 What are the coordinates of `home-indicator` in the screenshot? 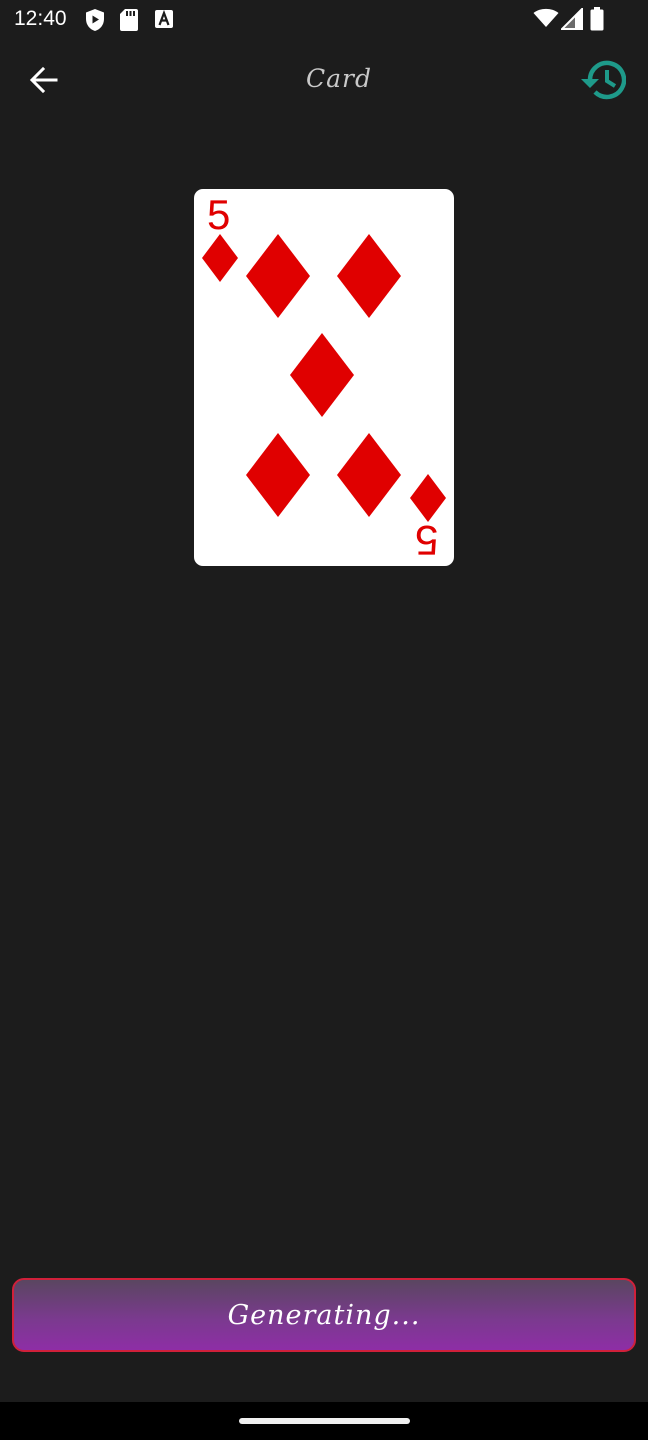 It's located at (324, 1421).